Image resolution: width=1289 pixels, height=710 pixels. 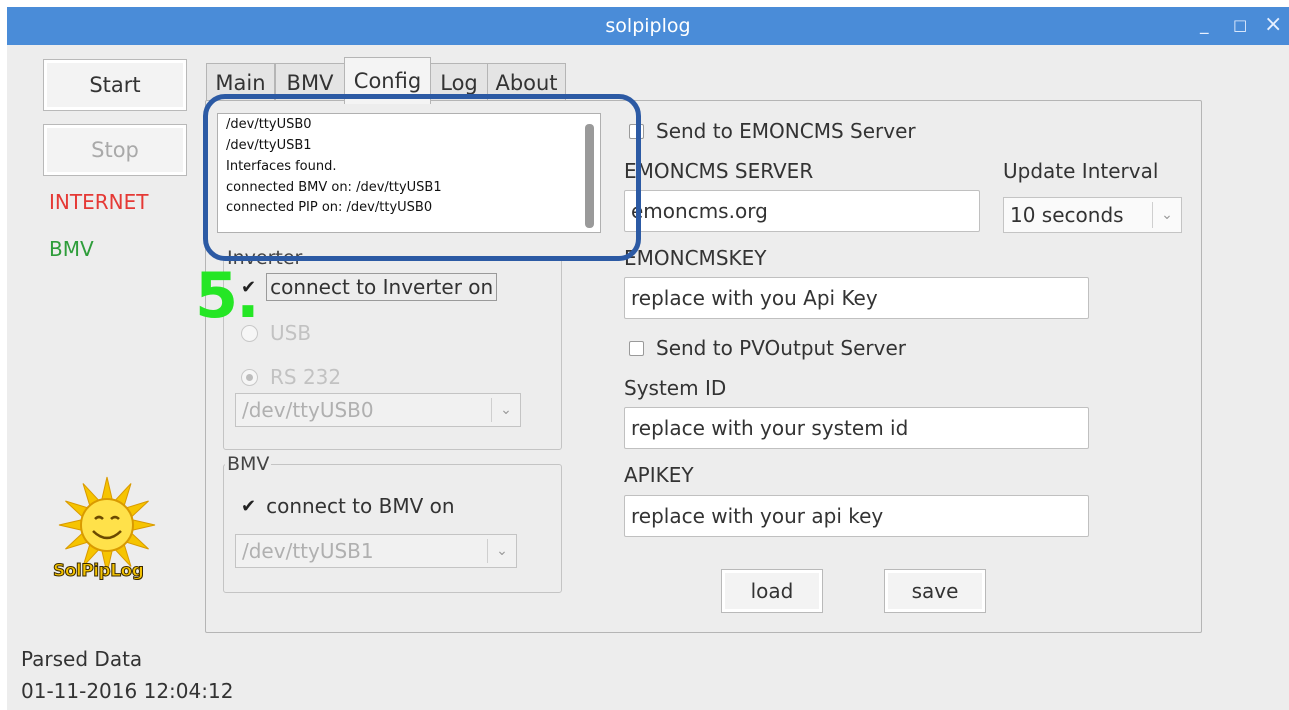 What do you see at coordinates (1204, 25) in the screenshot?
I see `minimize-icon: _` at bounding box center [1204, 25].